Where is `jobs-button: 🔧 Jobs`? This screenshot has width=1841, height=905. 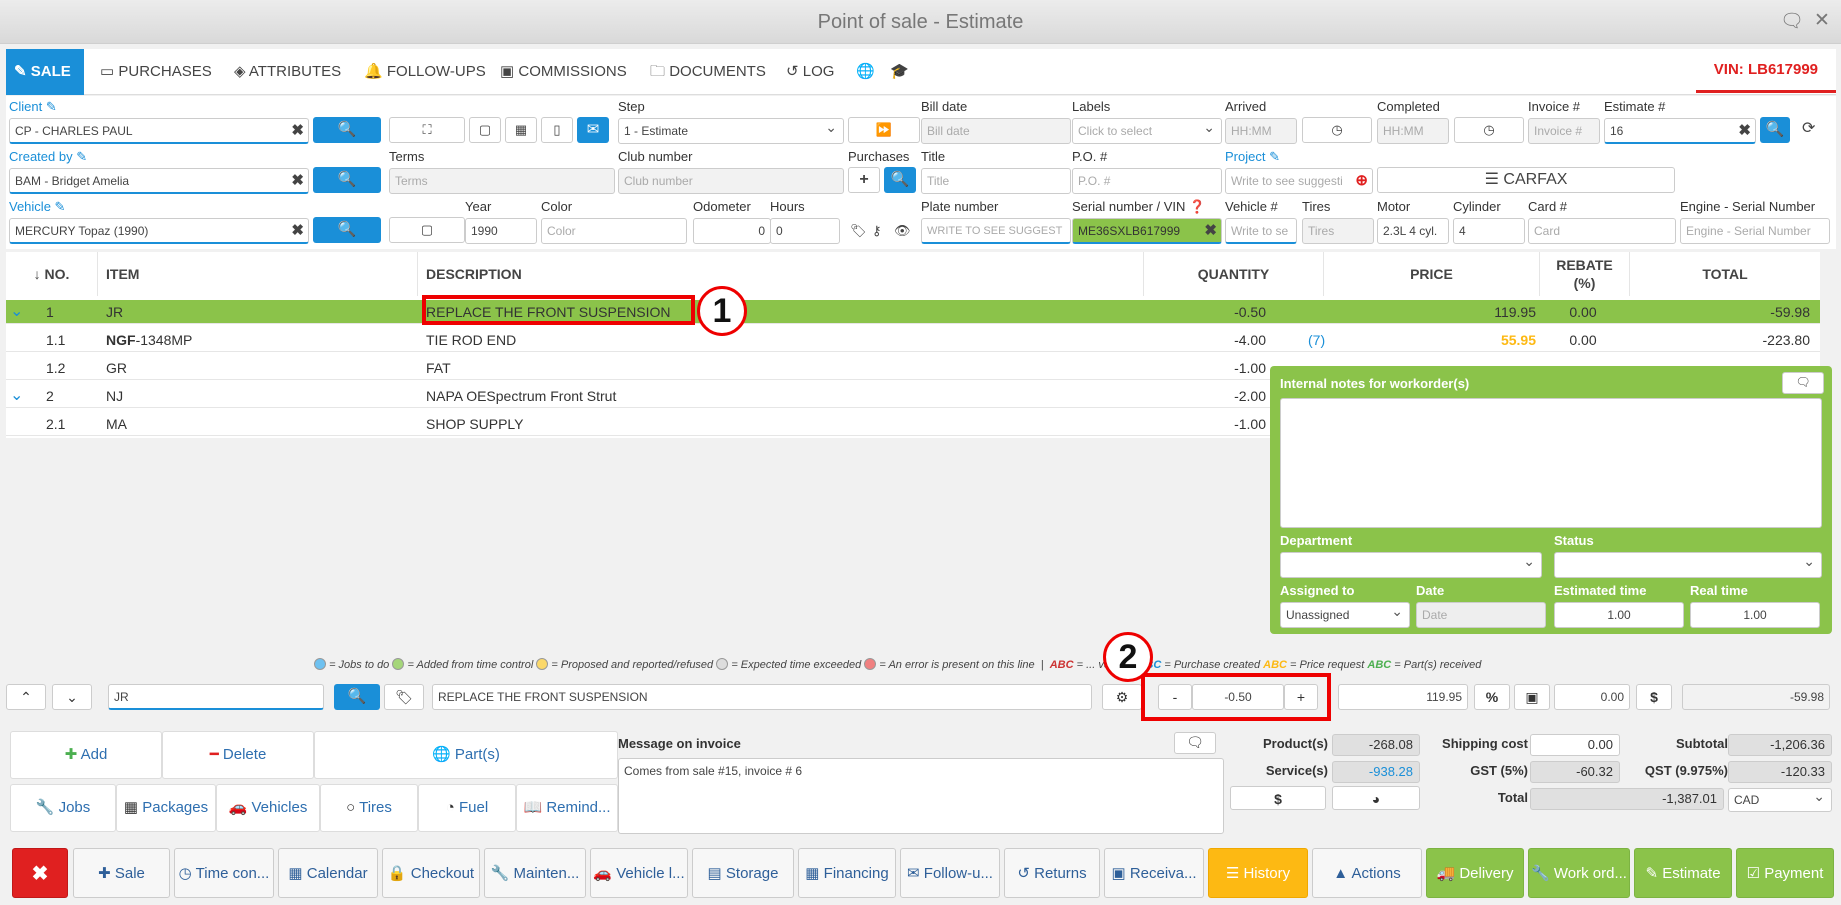
jobs-button: 🔧 Jobs is located at coordinates (63, 808).